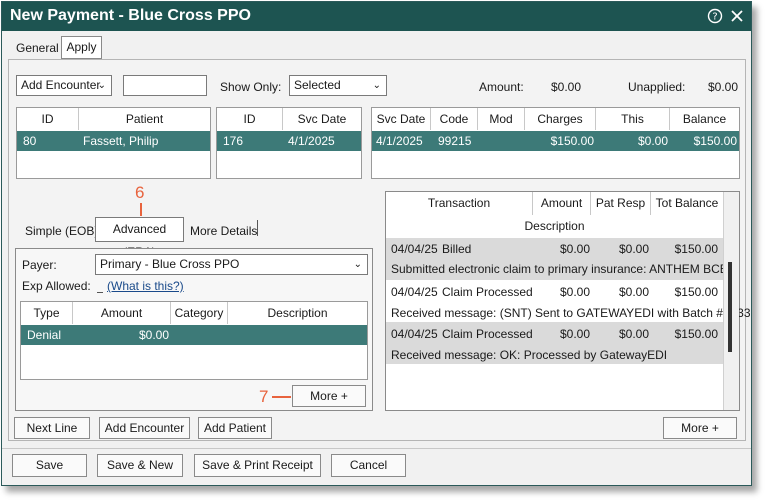  What do you see at coordinates (140, 192) in the screenshot?
I see `callout-6: 6` at bounding box center [140, 192].